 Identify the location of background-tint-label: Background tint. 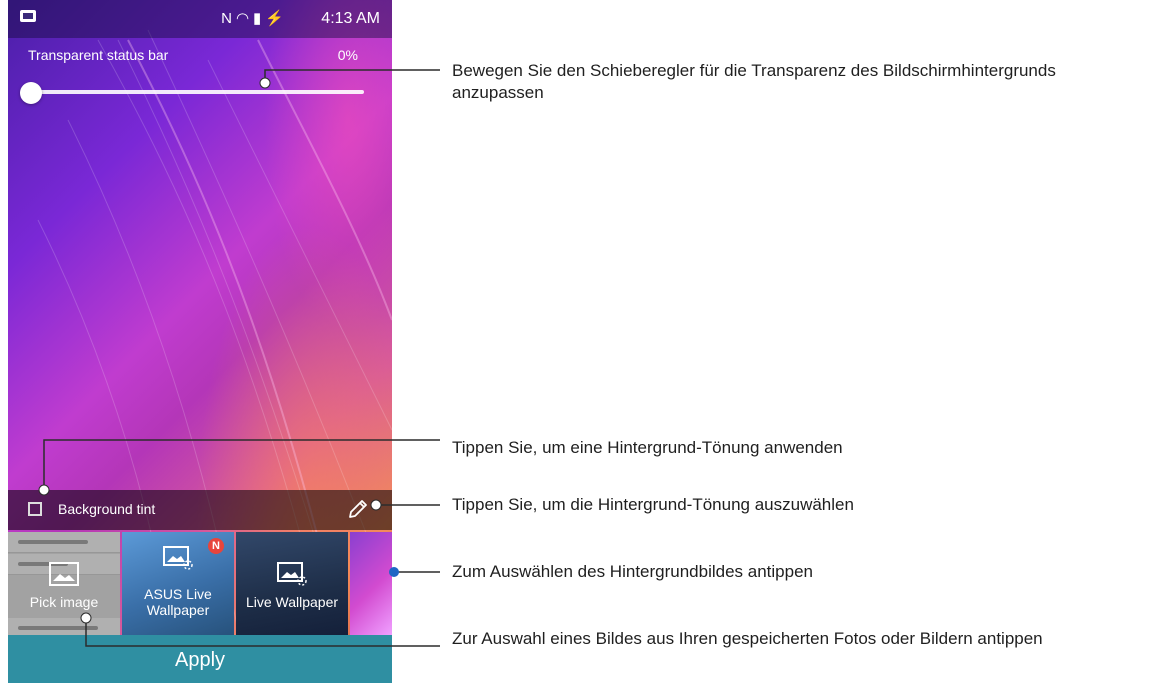
(107, 509).